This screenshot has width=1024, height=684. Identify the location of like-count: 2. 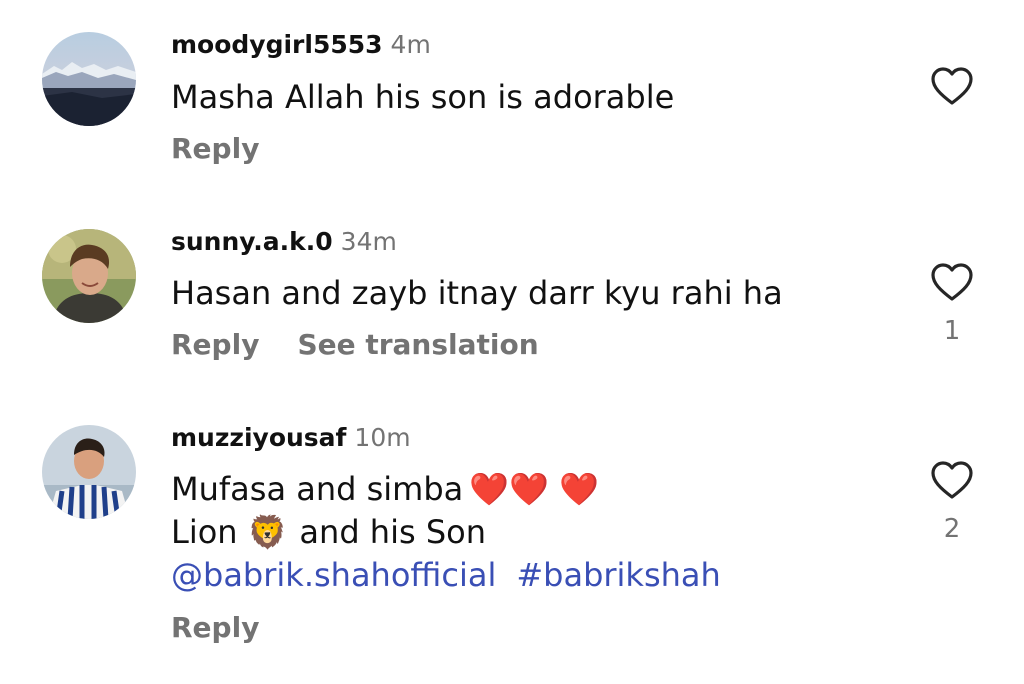
(952, 529).